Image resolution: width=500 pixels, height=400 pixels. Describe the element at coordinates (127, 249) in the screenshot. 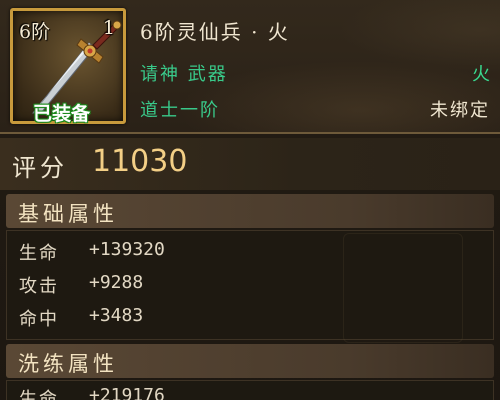

I see `stat-value: +139320` at that location.